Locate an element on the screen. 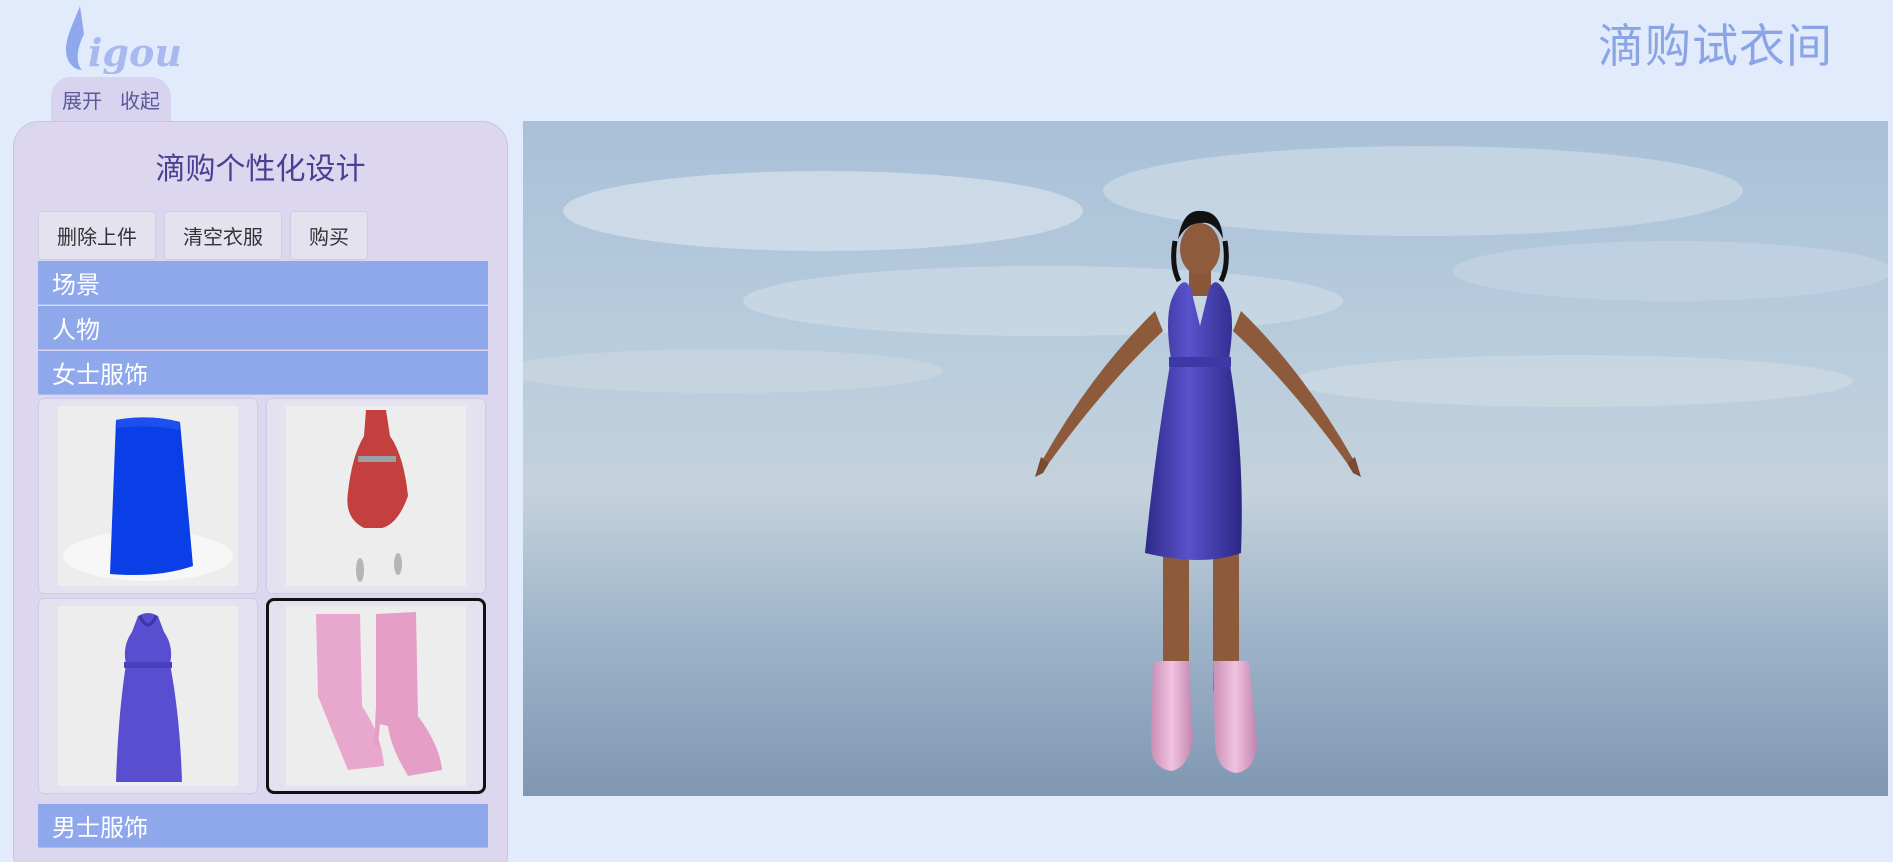 This screenshot has height=862, width=1893. clothing-grid is located at coordinates (263, 596).